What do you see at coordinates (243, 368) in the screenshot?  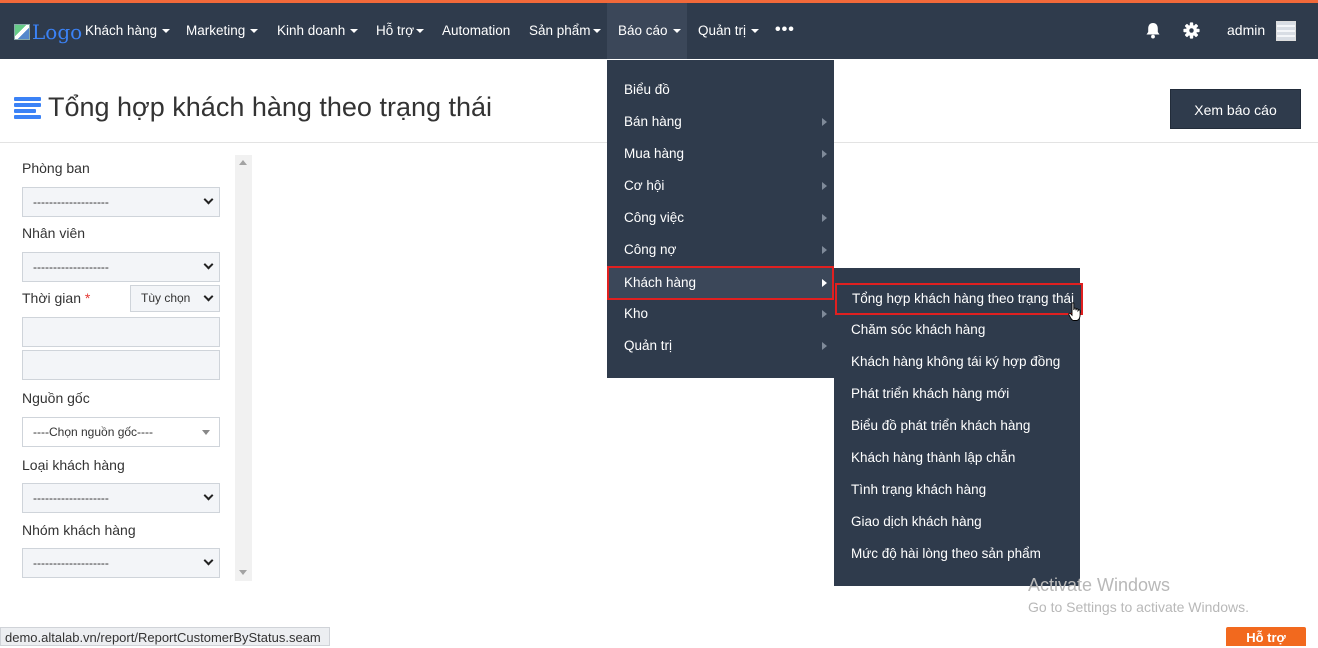 I see `filter-scrollbar` at bounding box center [243, 368].